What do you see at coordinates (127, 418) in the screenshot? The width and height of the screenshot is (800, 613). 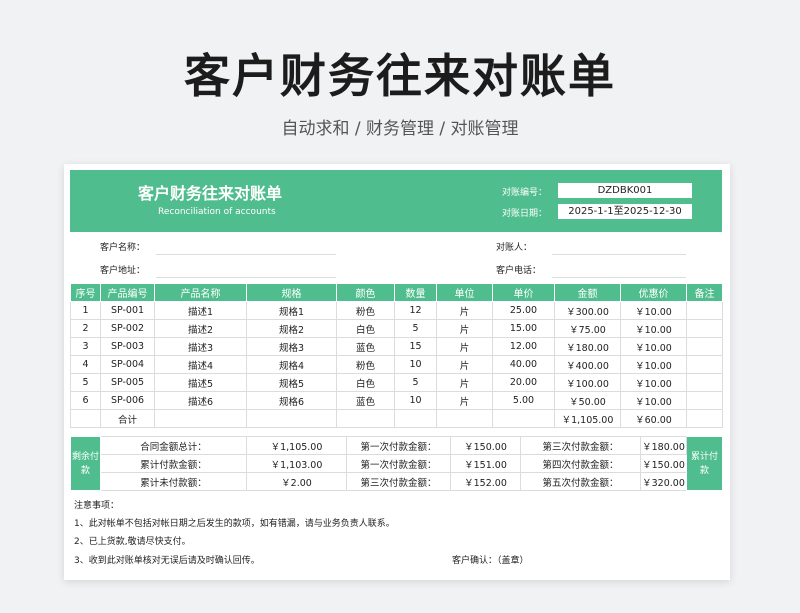 I see `total-label: 合计` at bounding box center [127, 418].